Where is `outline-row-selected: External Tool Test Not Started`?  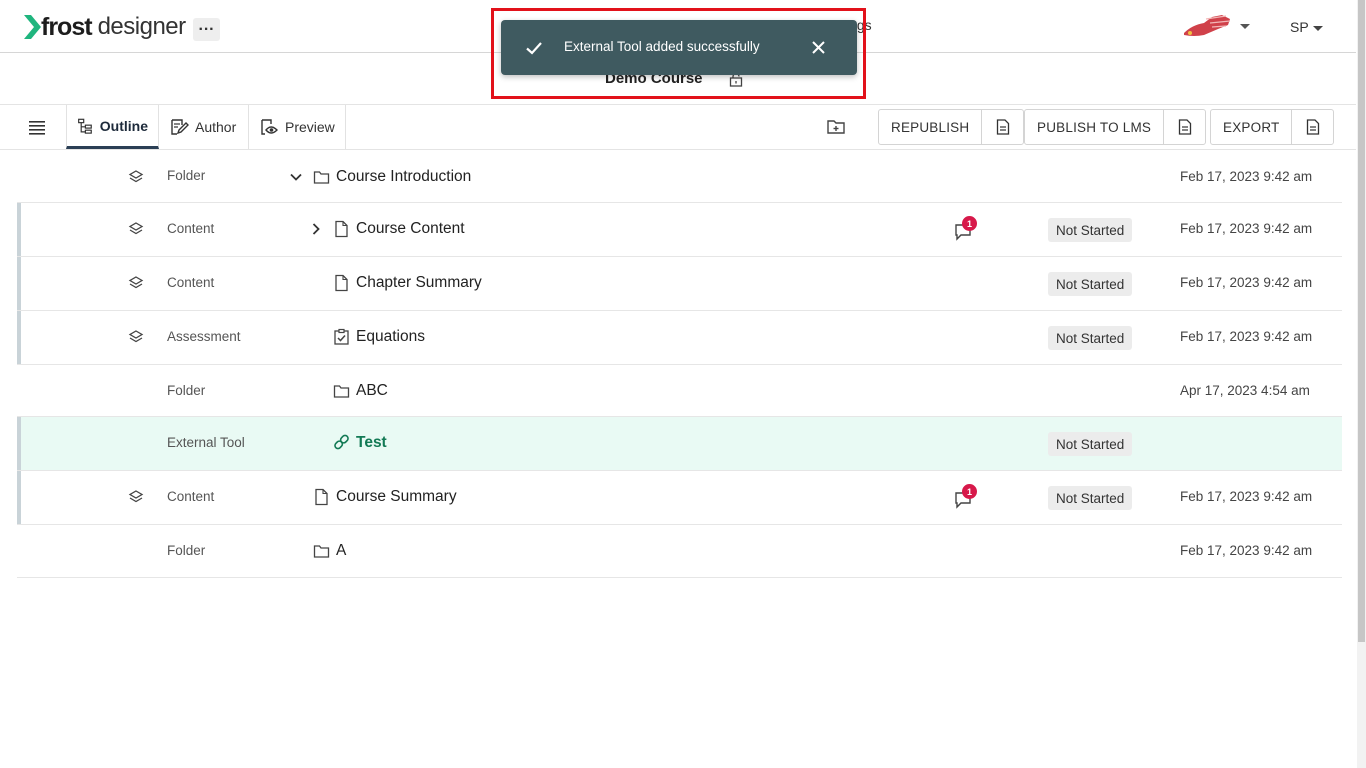
outline-row-selected: External Tool Test Not Started is located at coordinates (679, 444).